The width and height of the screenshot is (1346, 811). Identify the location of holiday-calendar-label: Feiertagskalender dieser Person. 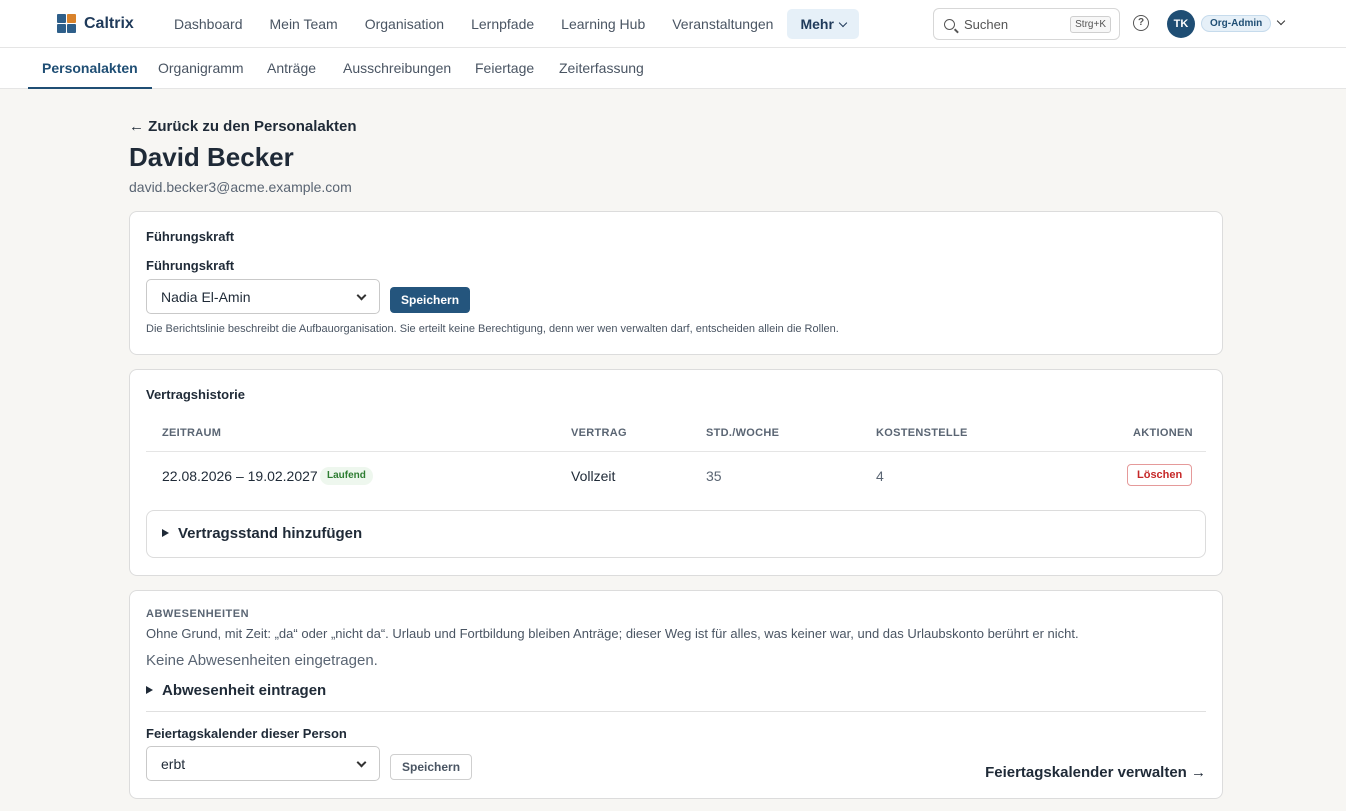
(246, 733).